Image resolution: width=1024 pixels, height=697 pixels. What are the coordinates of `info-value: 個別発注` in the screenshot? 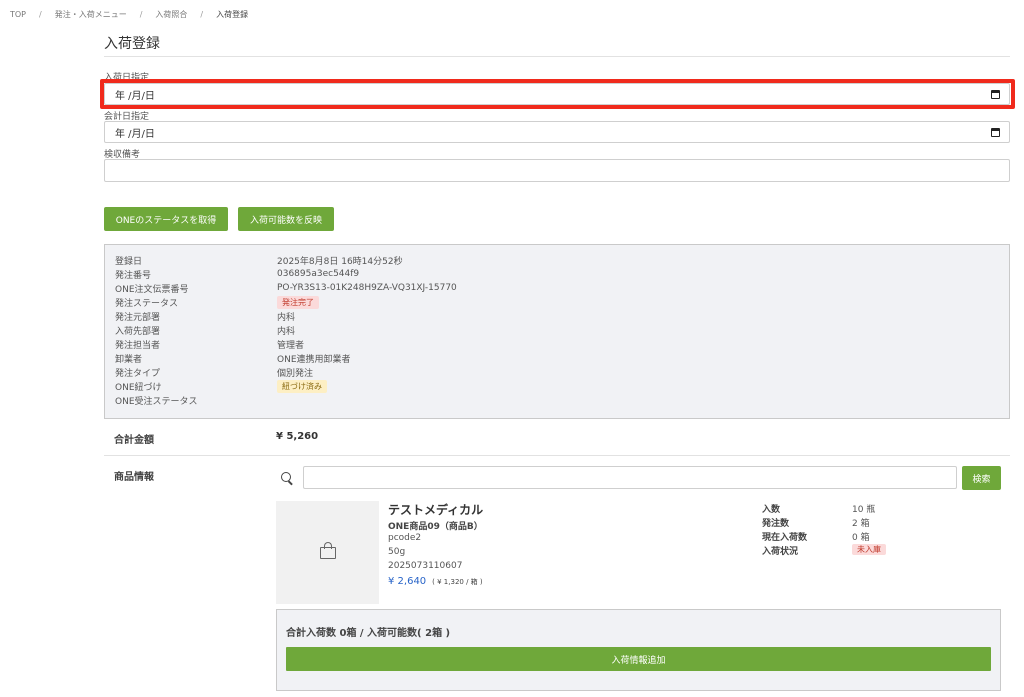 It's located at (295, 373).